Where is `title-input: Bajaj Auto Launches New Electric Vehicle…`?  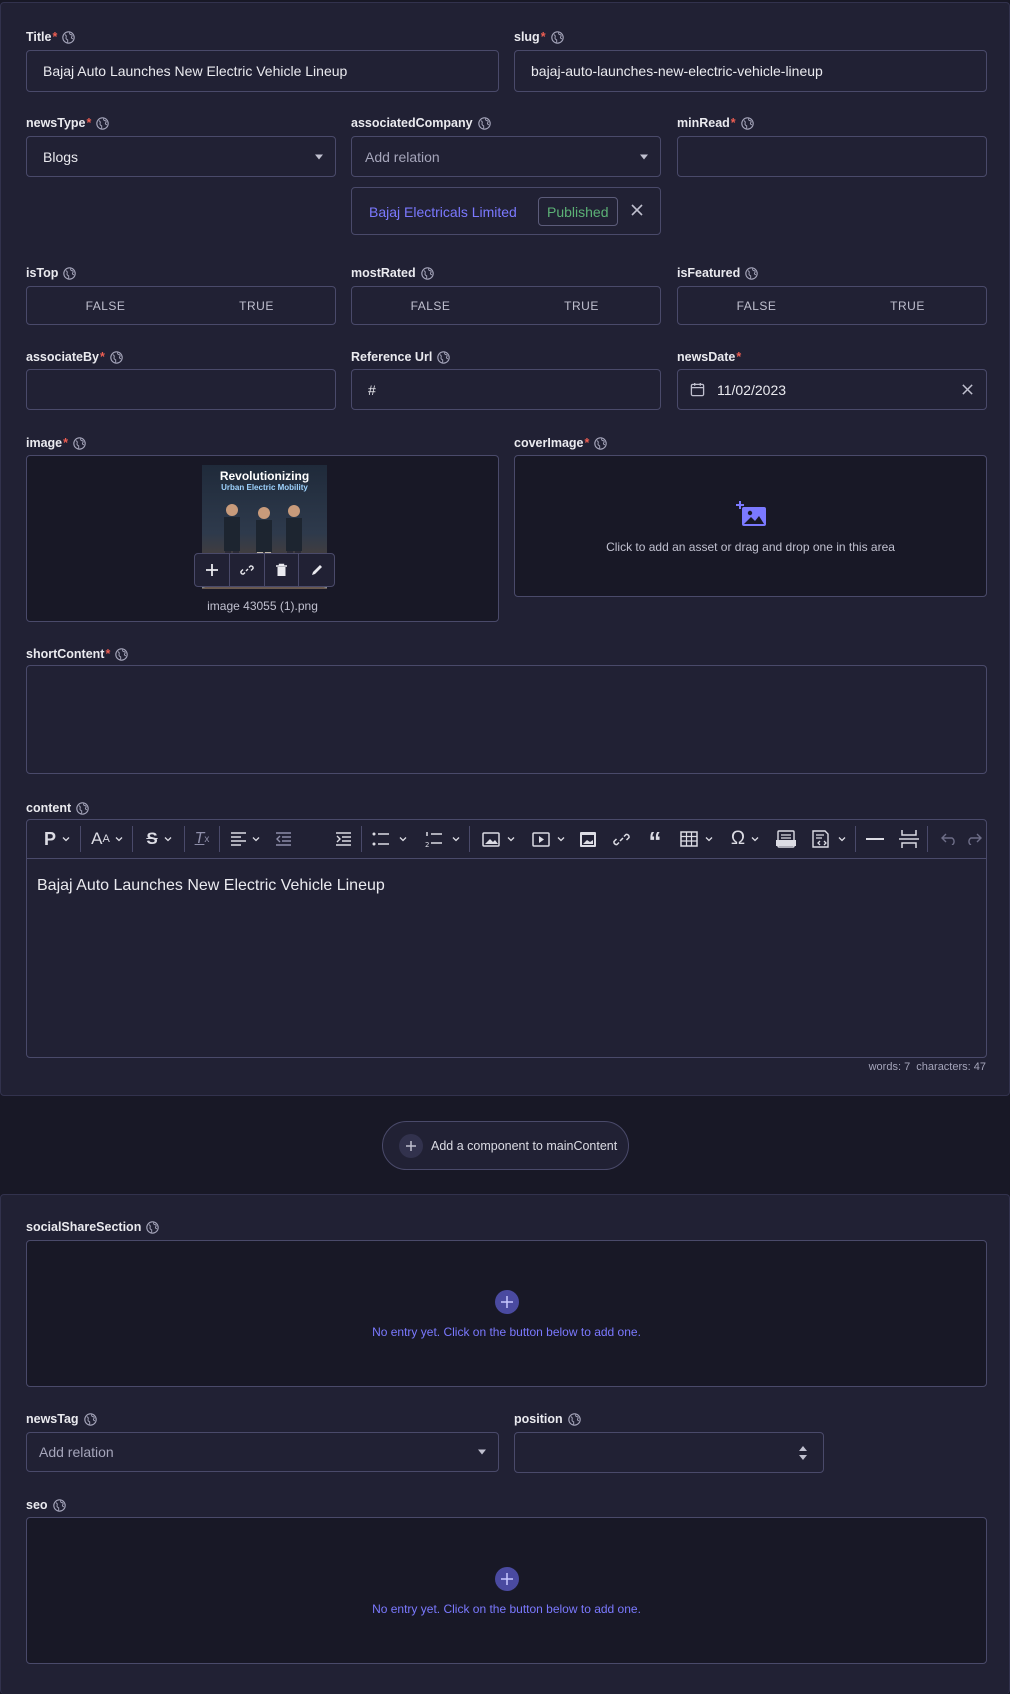
title-input: Bajaj Auto Launches New Electric Vehicle… is located at coordinates (262, 71).